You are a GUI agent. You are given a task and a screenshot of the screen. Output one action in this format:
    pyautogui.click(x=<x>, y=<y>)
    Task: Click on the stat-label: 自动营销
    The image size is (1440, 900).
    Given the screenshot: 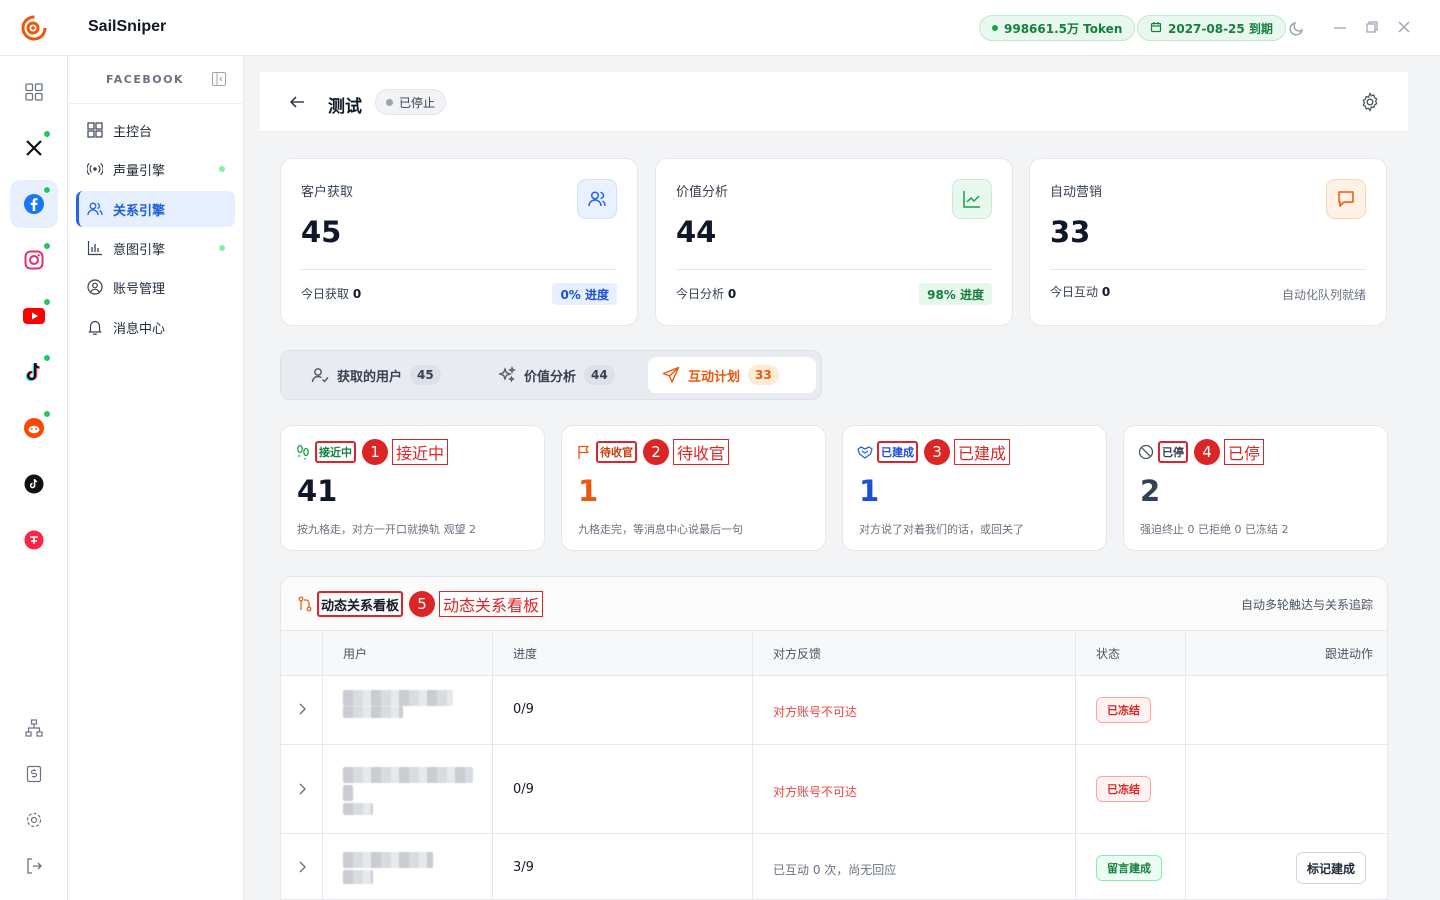 What is the action you would take?
    pyautogui.click(x=1076, y=192)
    